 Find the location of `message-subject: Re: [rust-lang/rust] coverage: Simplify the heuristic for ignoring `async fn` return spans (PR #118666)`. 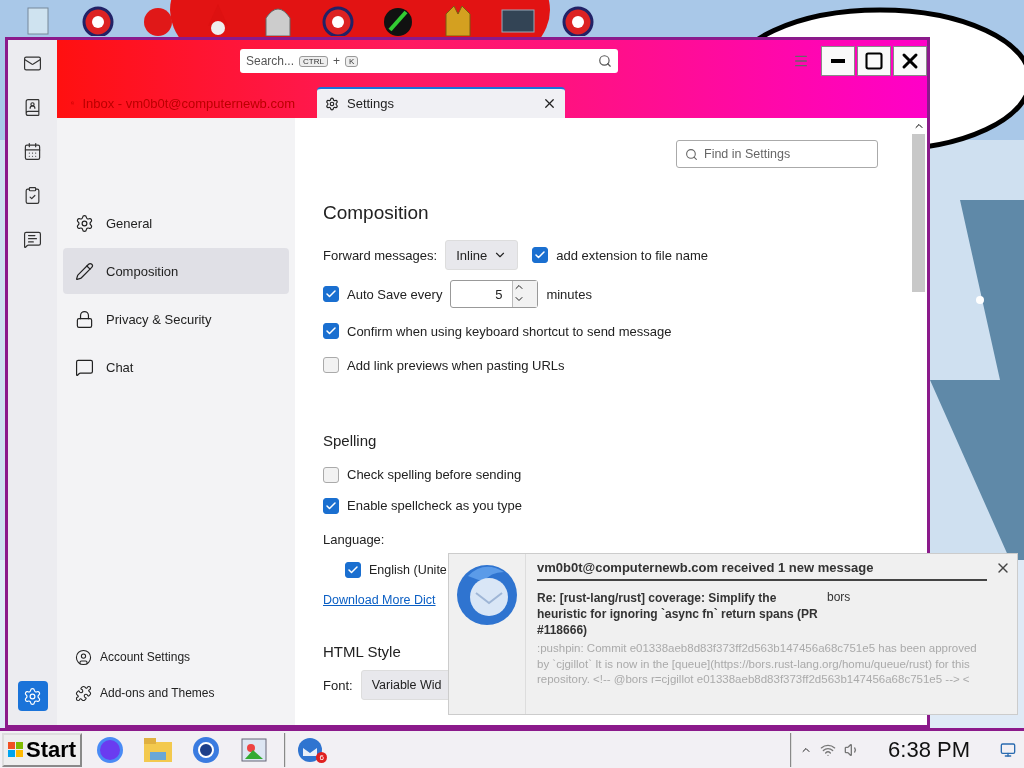

message-subject: Re: [rust-lang/rust] coverage: Simplify the heuristic for ignoring `async fn` return spans (PR #118666) is located at coordinates (678, 614).